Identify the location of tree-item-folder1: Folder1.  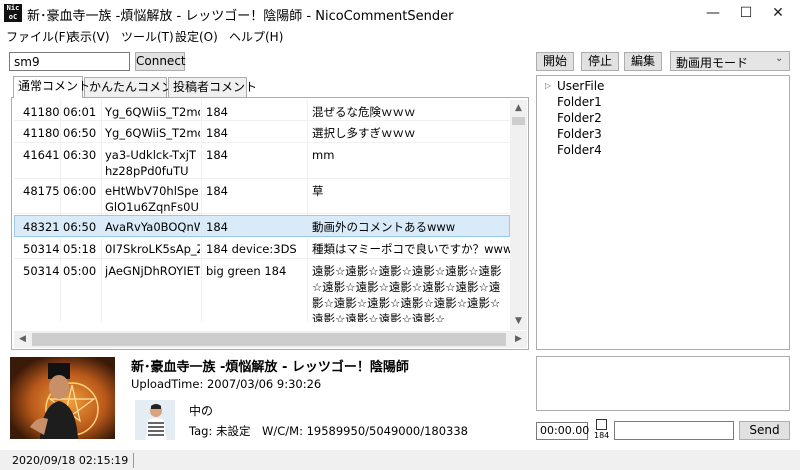
(579, 102).